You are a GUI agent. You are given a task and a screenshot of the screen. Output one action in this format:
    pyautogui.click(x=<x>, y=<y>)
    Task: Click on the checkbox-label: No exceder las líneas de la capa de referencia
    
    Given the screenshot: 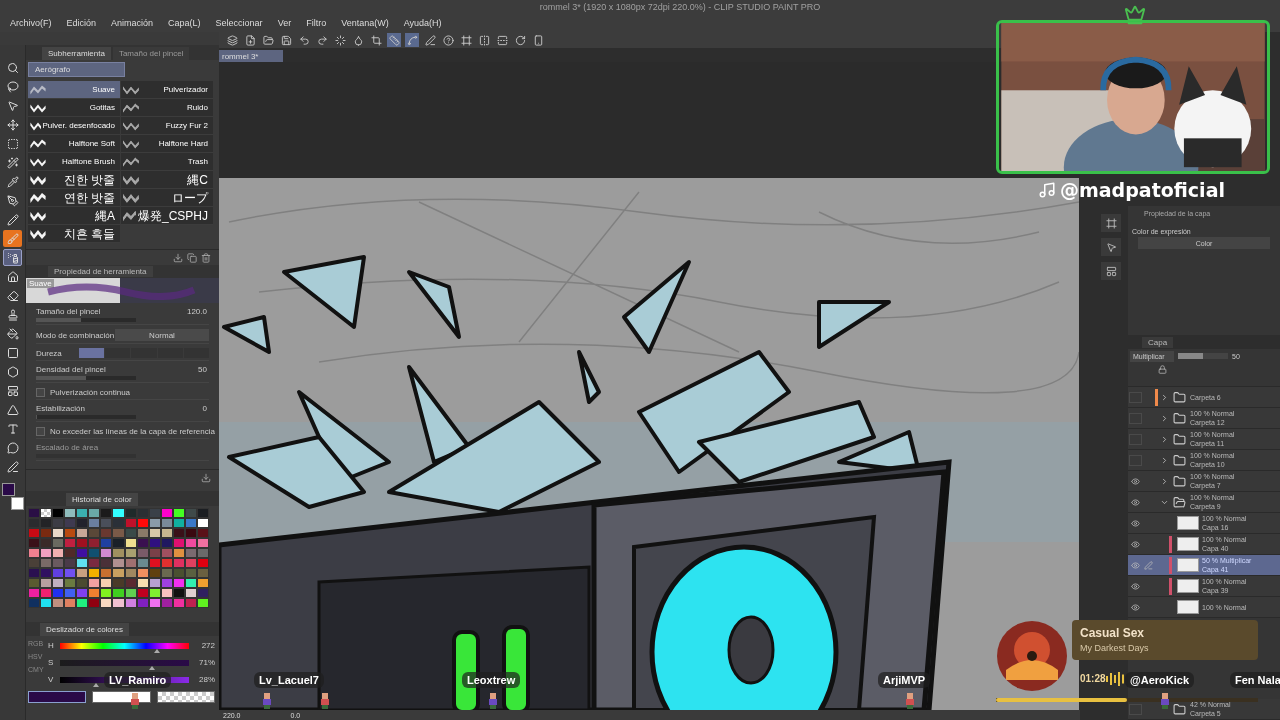 What is the action you would take?
    pyautogui.click(x=132, y=431)
    